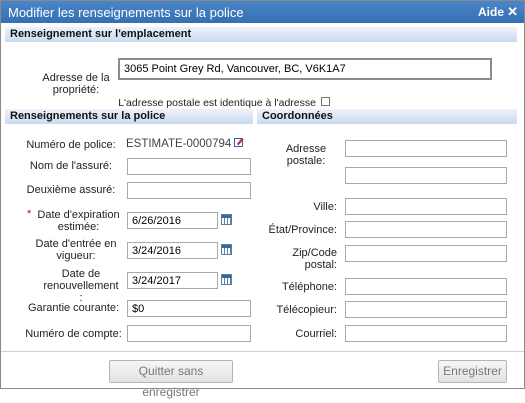 Image resolution: width=525 pixels, height=403 pixels. Describe the element at coordinates (189, 166) in the screenshot. I see `insured-name-input` at that location.